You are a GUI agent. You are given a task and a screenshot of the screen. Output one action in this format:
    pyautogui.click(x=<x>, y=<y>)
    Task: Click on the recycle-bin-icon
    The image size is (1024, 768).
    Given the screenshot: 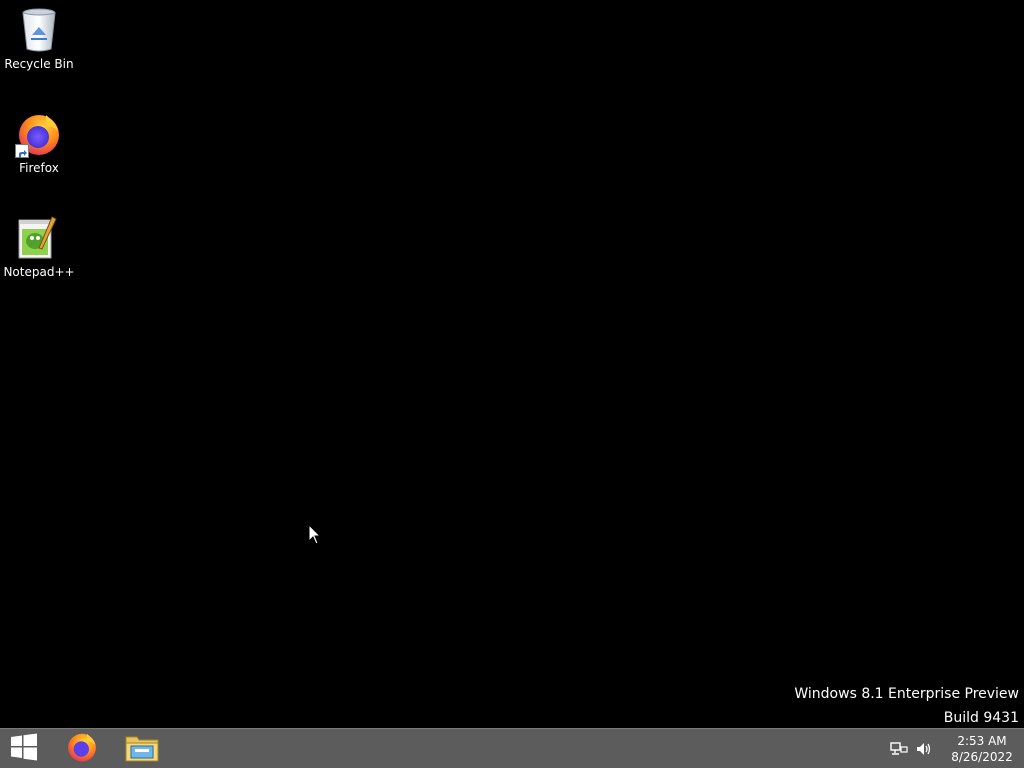 What is the action you would take?
    pyautogui.click(x=39, y=30)
    